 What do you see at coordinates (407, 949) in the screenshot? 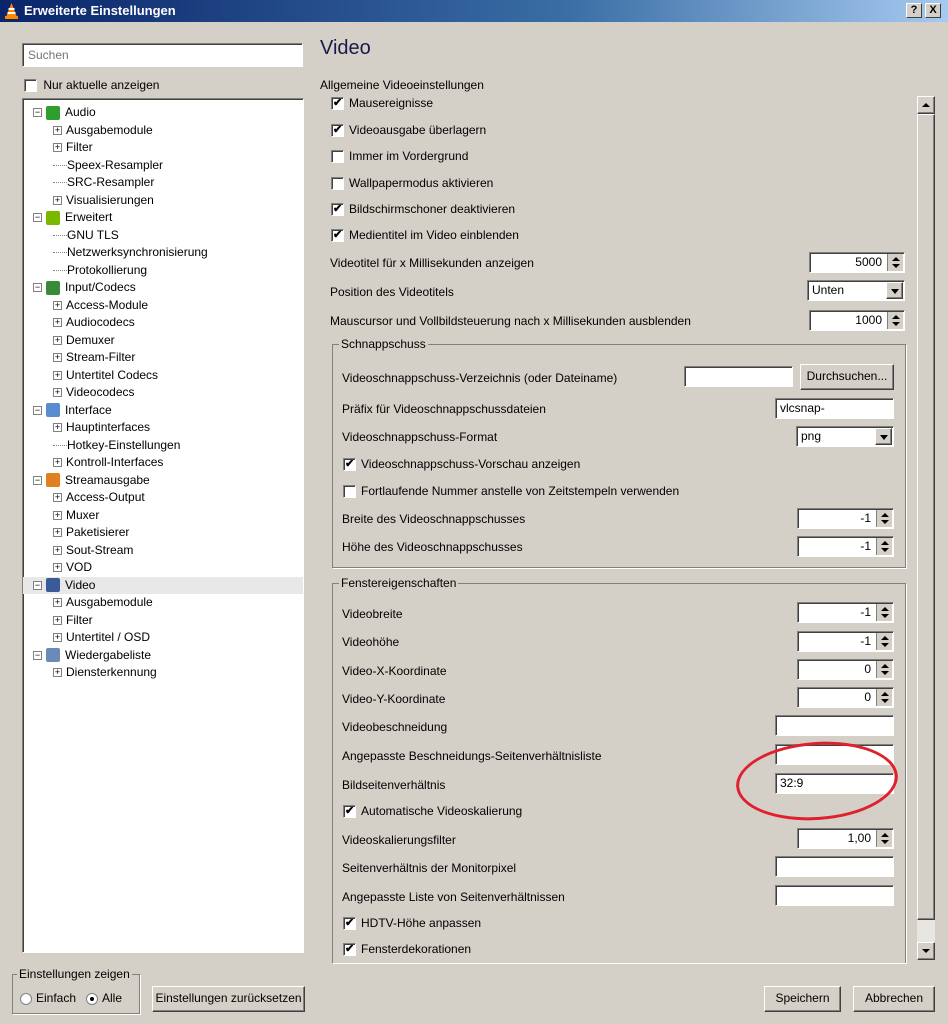
I see `decorations-option: Fensterdekorationen` at bounding box center [407, 949].